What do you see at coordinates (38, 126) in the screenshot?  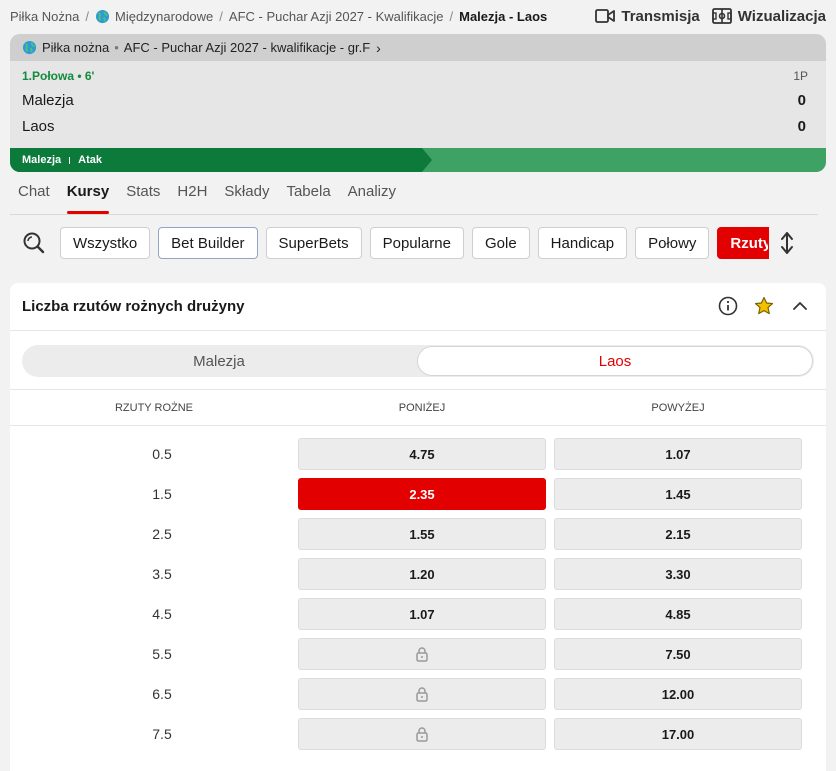 I see `away-team-name: Laos` at bounding box center [38, 126].